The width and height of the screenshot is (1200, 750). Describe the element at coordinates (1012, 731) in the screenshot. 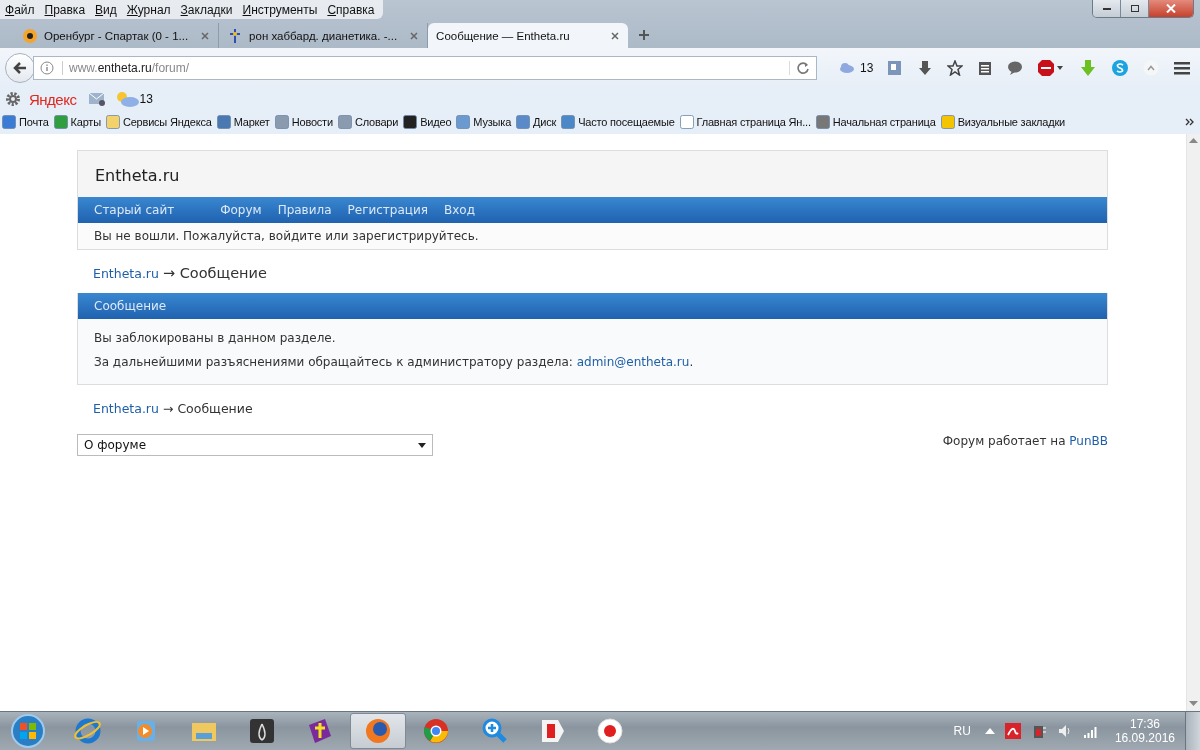

I see `antivirus-icon` at that location.